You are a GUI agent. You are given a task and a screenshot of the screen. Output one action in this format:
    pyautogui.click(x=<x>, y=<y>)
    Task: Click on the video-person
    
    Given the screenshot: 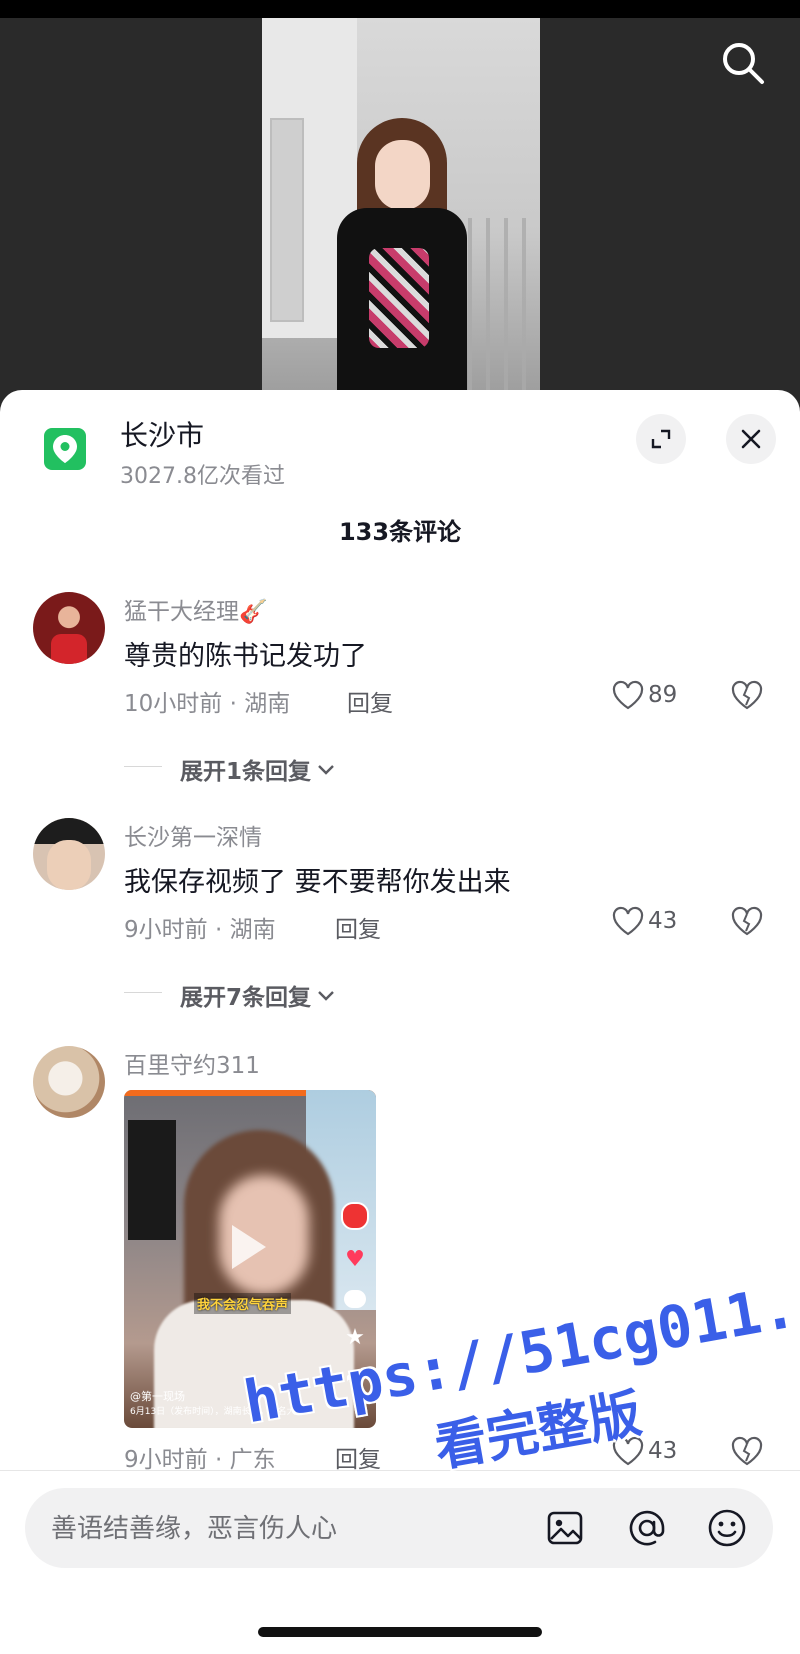 What is the action you would take?
    pyautogui.click(x=402, y=263)
    